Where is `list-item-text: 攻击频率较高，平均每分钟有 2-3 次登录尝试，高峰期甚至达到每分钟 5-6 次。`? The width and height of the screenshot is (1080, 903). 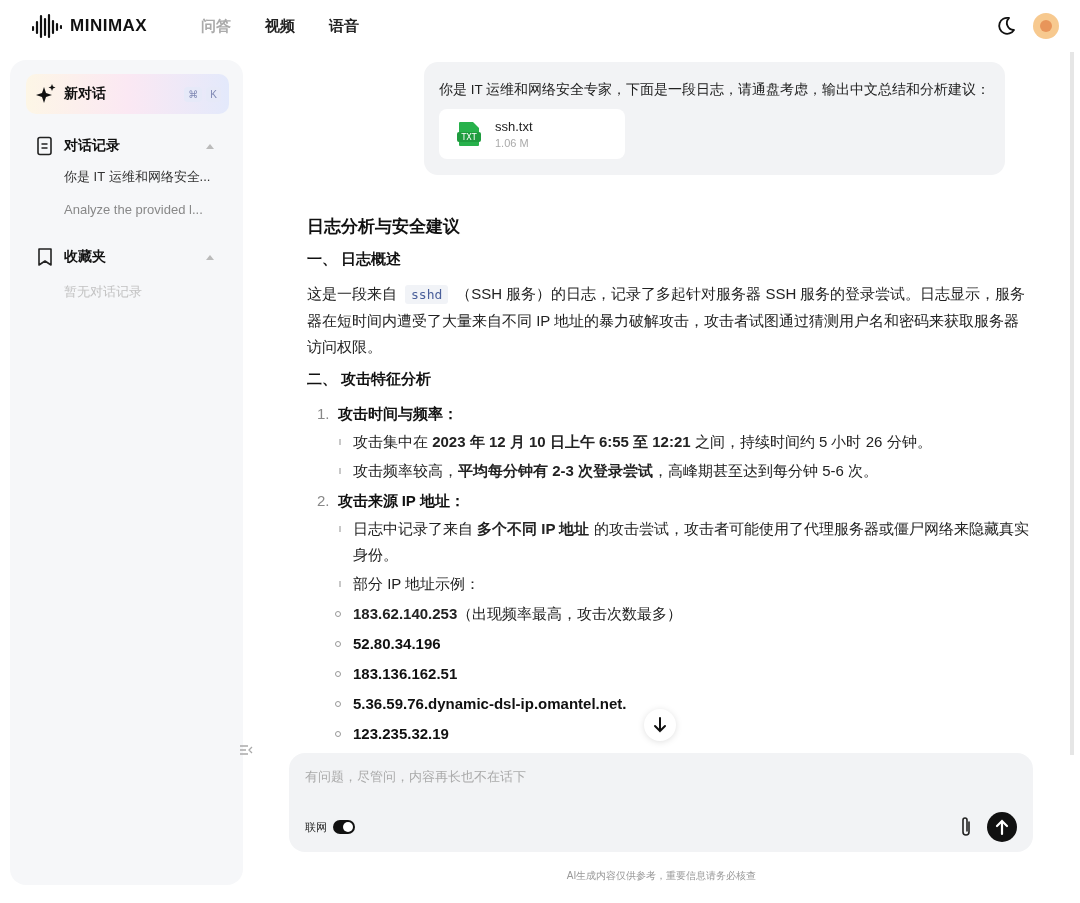
list-item-text: 攻击频率较高，平均每分钟有 2-3 次登录尝试，高峰期甚至达到每分钟 5-6 次。 is located at coordinates (616, 471).